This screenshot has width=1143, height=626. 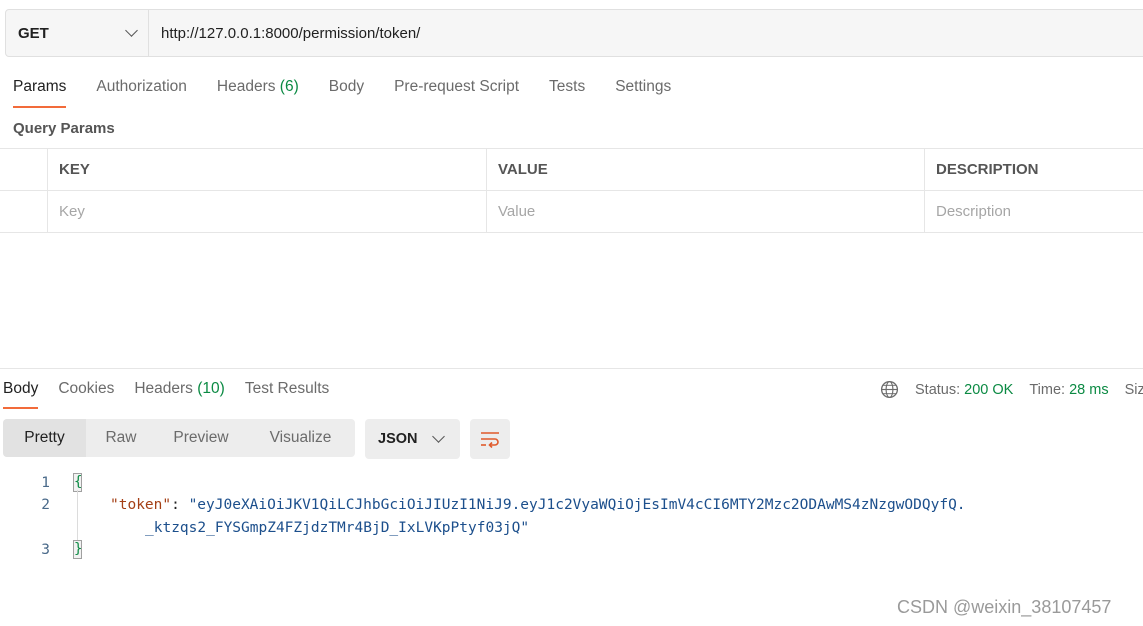 I want to click on line-number: 2, so click(x=45, y=505).